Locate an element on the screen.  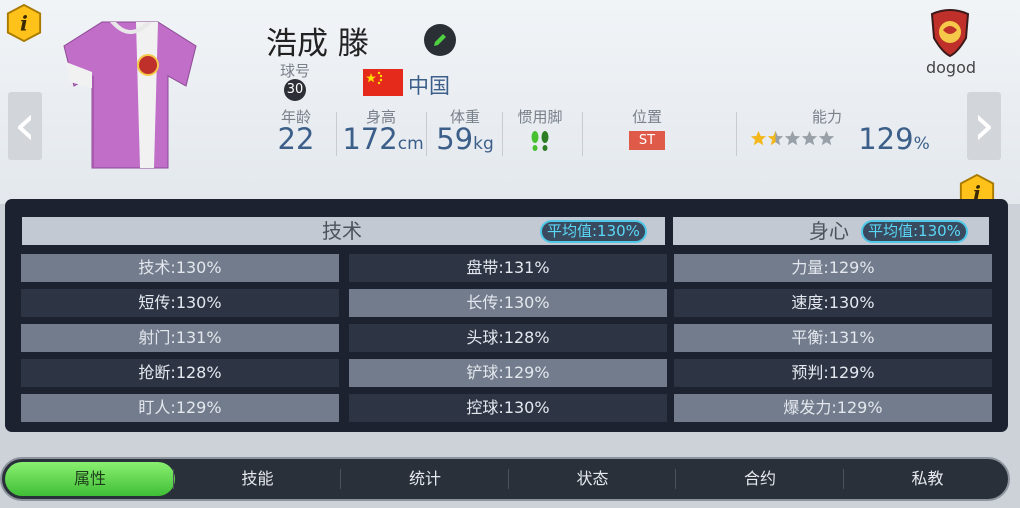
age-value: 22 is located at coordinates (296, 139).